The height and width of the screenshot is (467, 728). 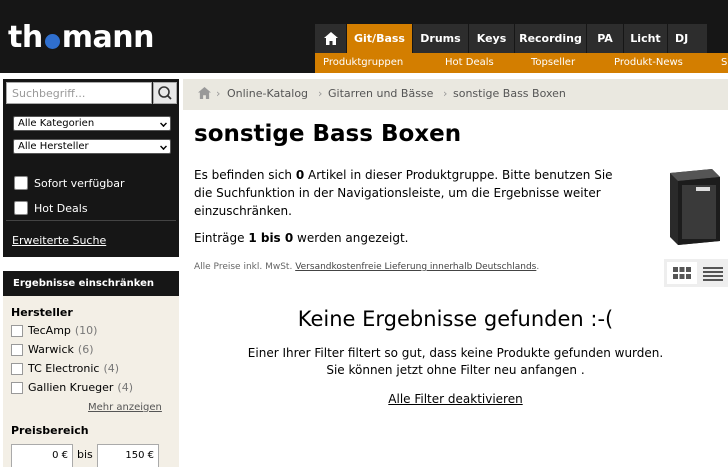 What do you see at coordinates (42, 455) in the screenshot?
I see `price-from-input: 0 €` at bounding box center [42, 455].